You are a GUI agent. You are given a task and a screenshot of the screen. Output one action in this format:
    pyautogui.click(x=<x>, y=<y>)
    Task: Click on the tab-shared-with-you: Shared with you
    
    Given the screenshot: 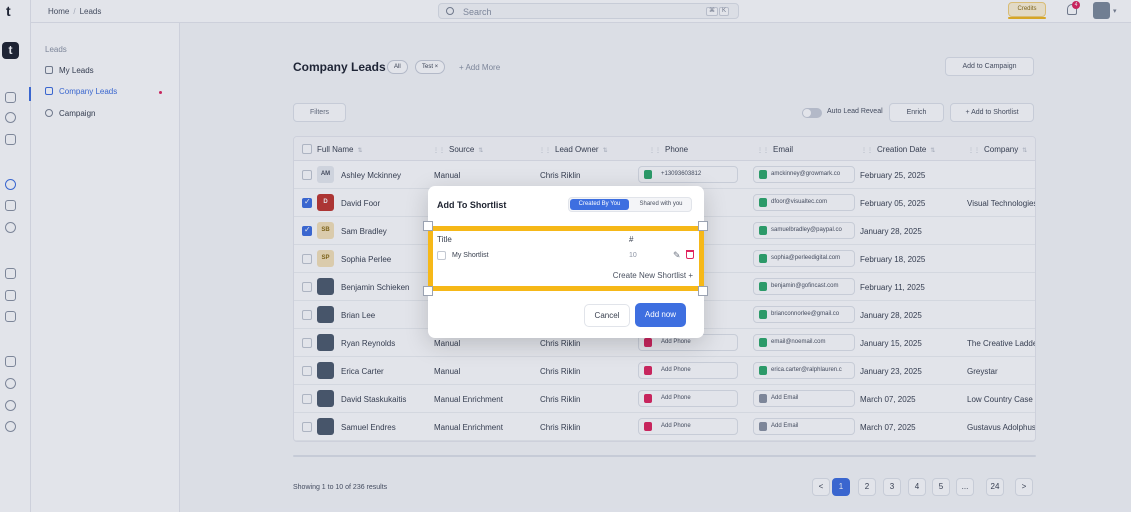 What is the action you would take?
    pyautogui.click(x=661, y=204)
    